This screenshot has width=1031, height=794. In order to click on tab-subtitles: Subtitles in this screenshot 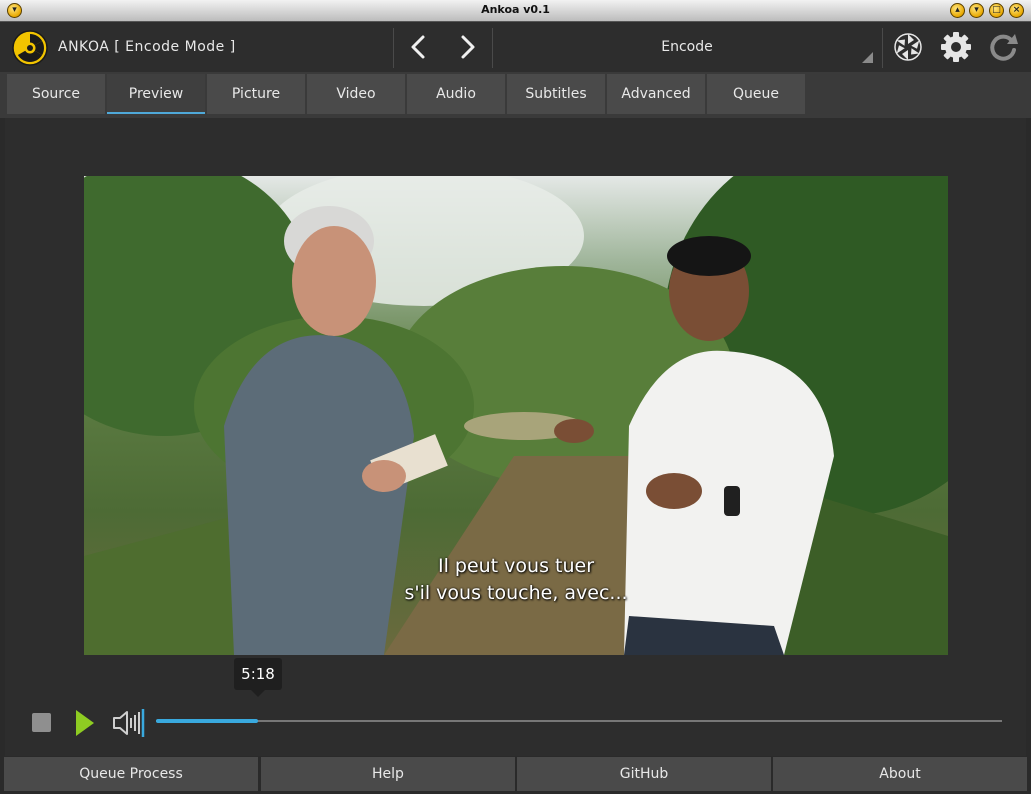, I will do `click(556, 94)`.